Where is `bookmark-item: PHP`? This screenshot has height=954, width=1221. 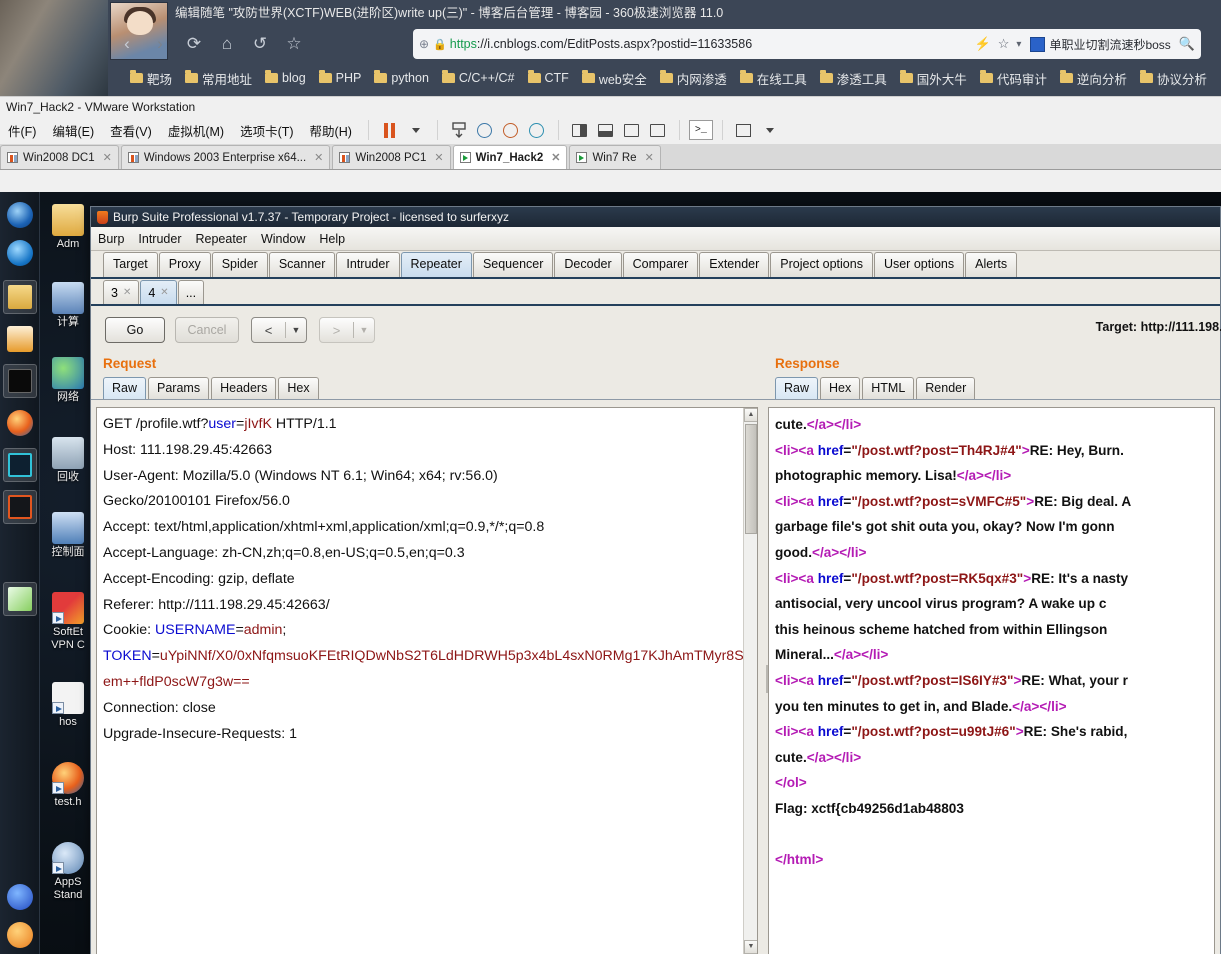 bookmark-item: PHP is located at coordinates (339, 77).